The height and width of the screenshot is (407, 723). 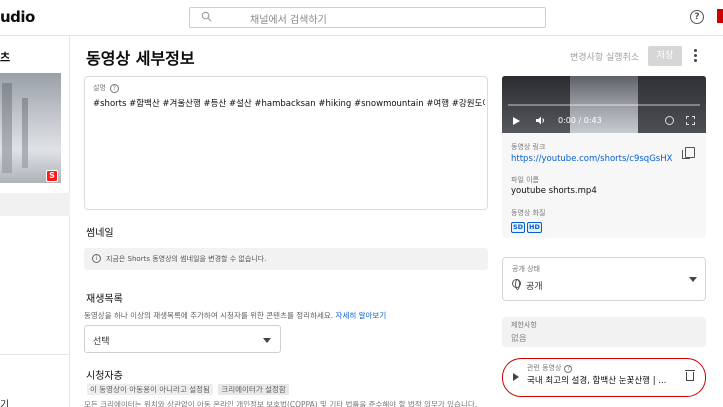 What do you see at coordinates (104, 299) in the screenshot?
I see `playlist-heading: 재생목록` at bounding box center [104, 299].